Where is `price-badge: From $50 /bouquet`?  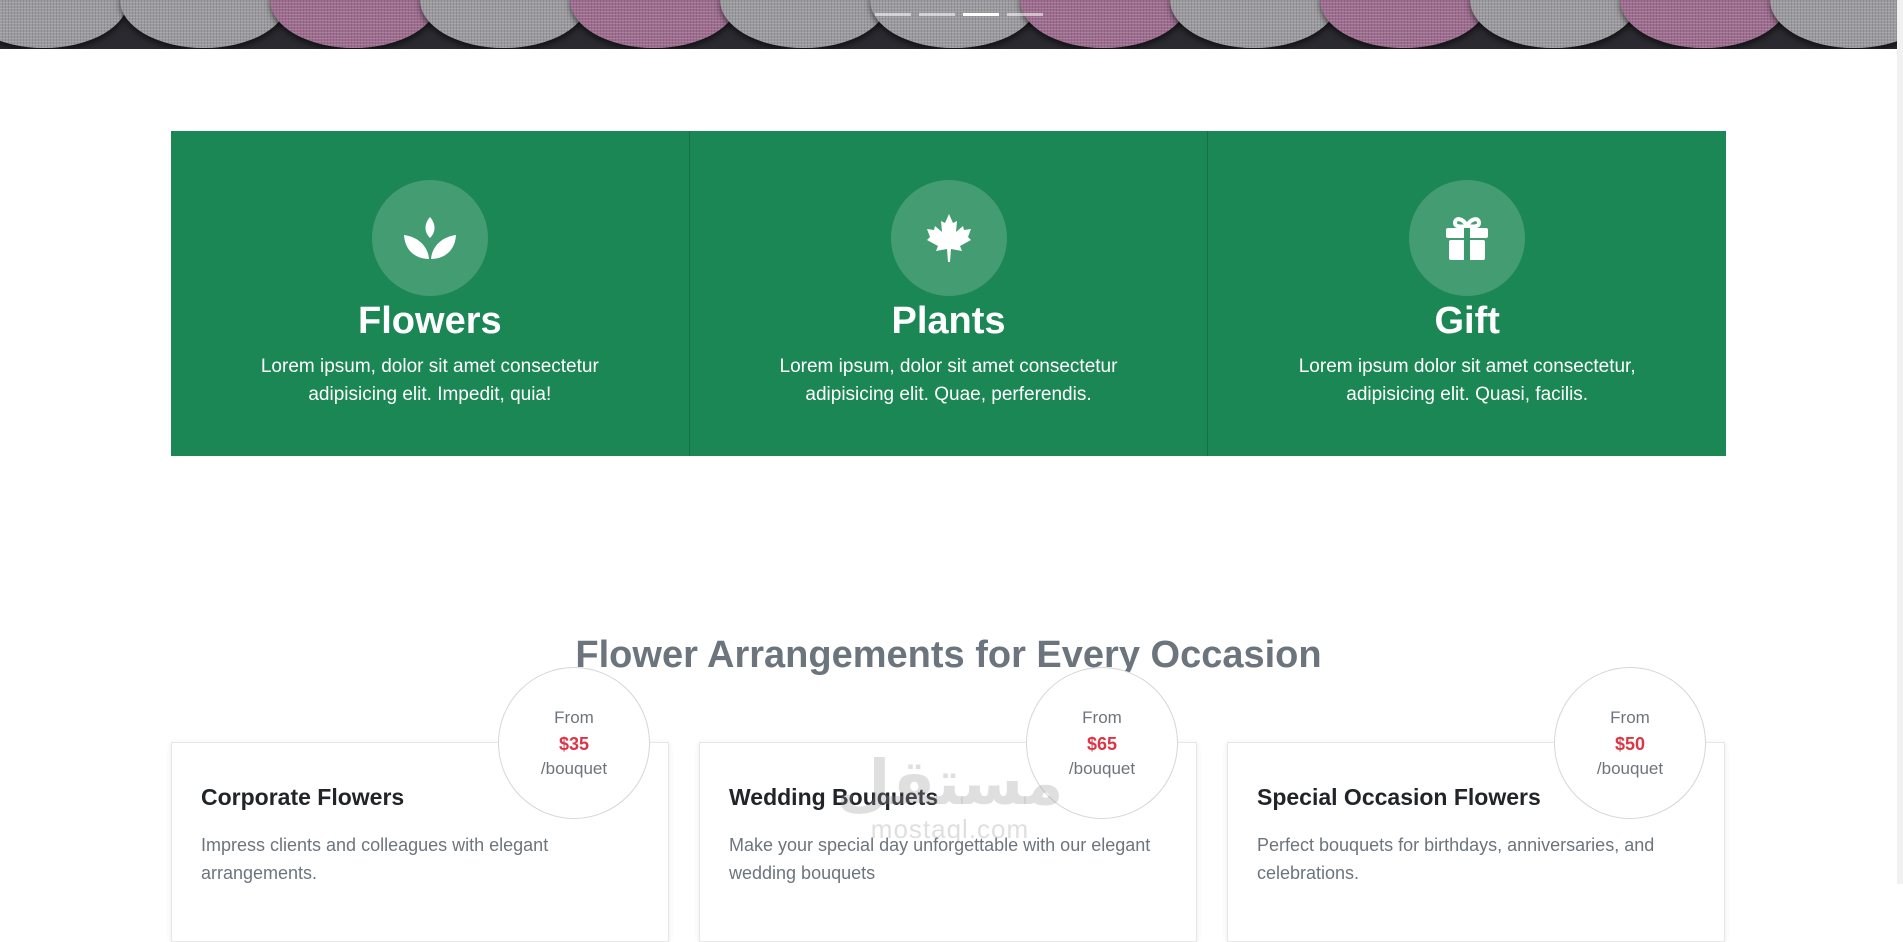 price-badge: From $50 /bouquet is located at coordinates (1630, 743).